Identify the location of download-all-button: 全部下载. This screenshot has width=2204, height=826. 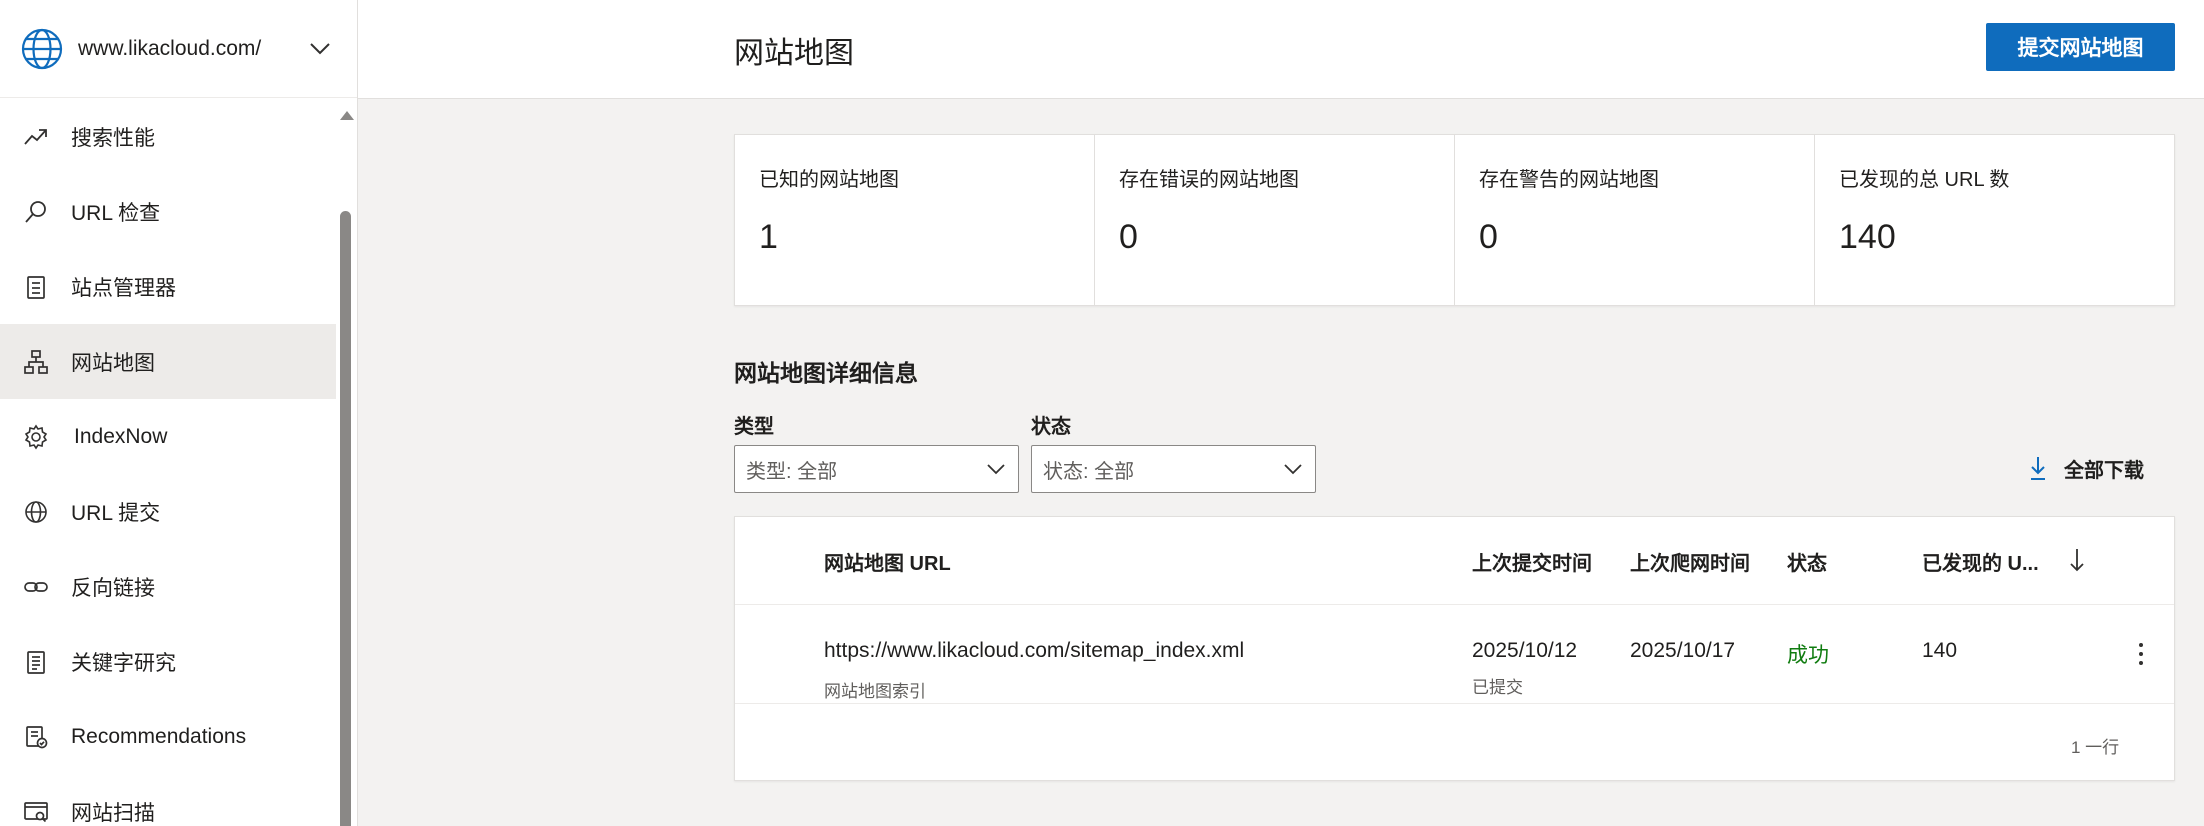
(2085, 468).